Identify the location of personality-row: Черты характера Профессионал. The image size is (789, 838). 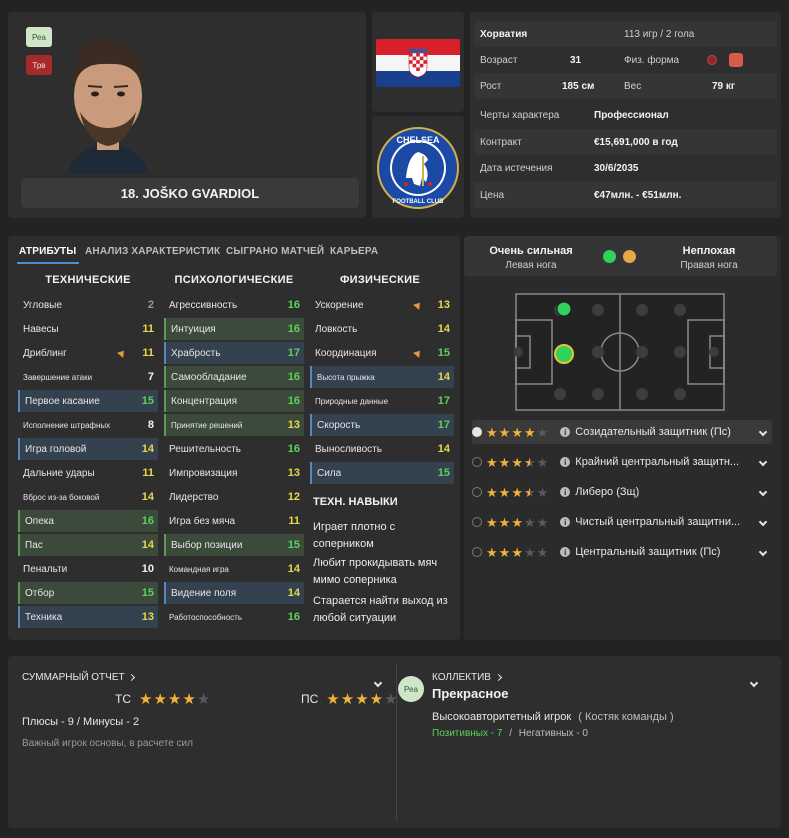
(625, 115).